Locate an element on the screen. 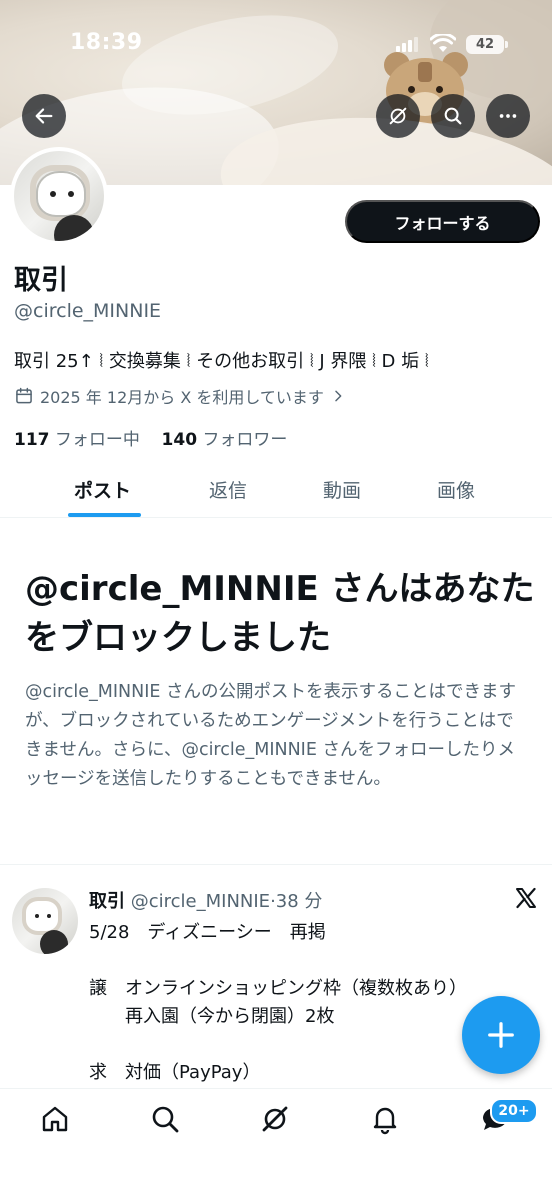  compose-post-button is located at coordinates (501, 1035).